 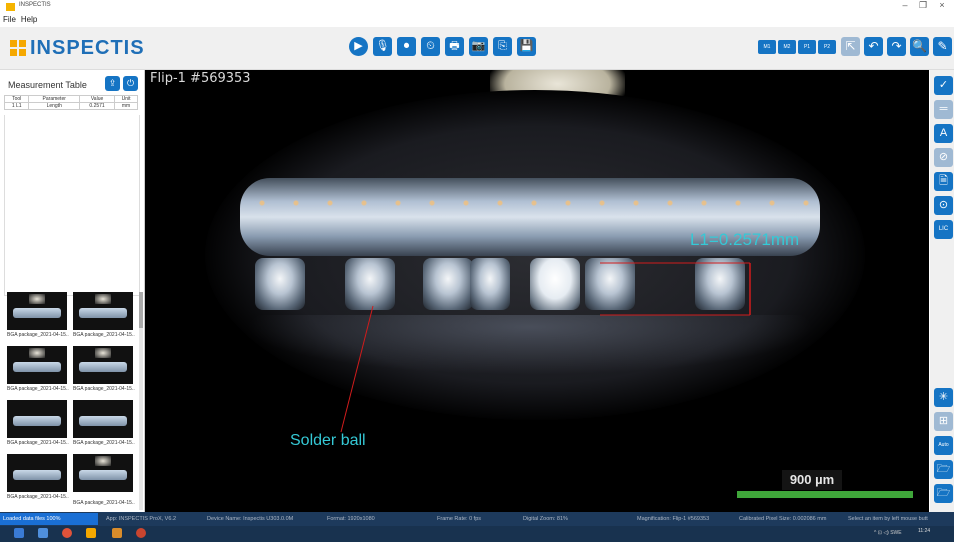 I want to click on taskbar-clock: 11:24, so click(x=924, y=531).